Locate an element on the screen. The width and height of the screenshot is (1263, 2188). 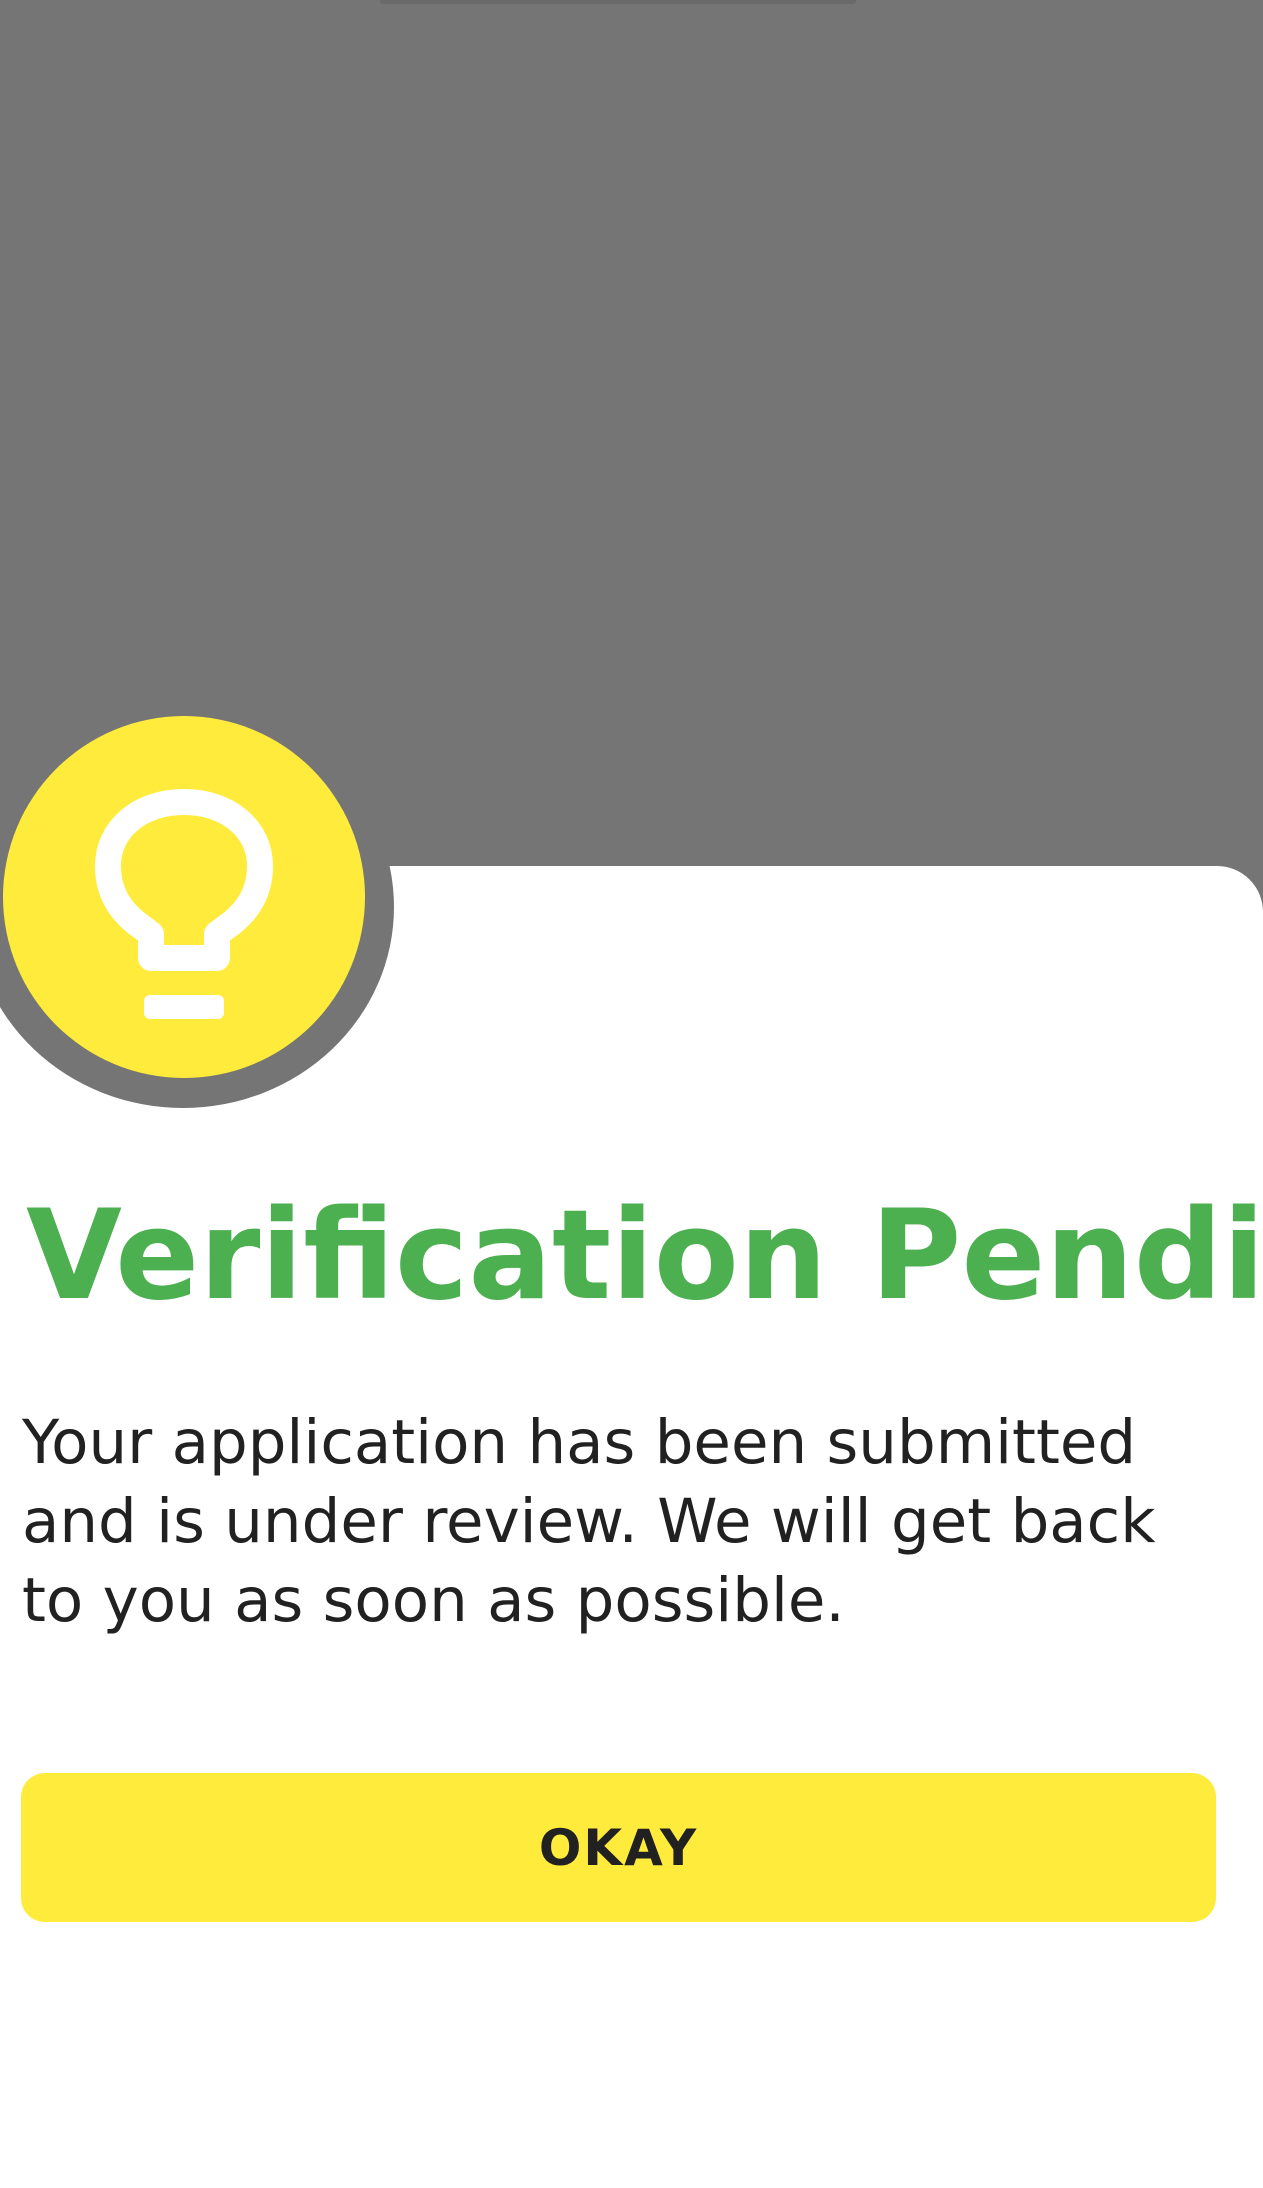
dialog-title: Verification Pending is located at coordinates (644, 1256).